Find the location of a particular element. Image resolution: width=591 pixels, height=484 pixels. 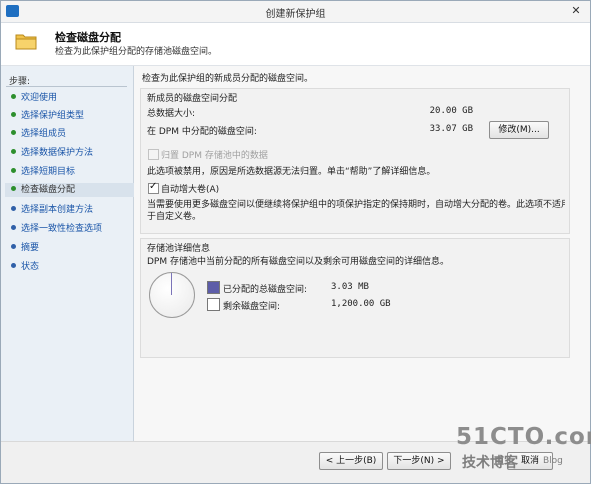

page-title: 检查磁盘分配 is located at coordinates (88, 37).